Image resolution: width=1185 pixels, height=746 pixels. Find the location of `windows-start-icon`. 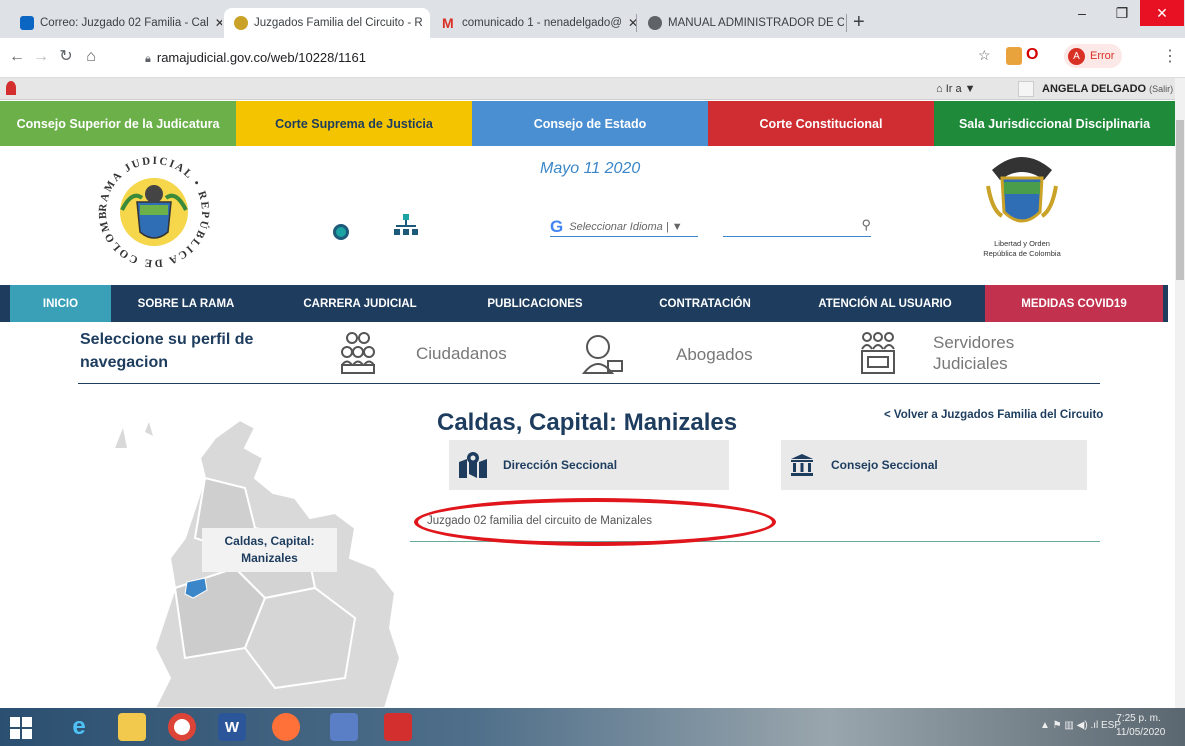

windows-start-icon is located at coordinates (21, 728).